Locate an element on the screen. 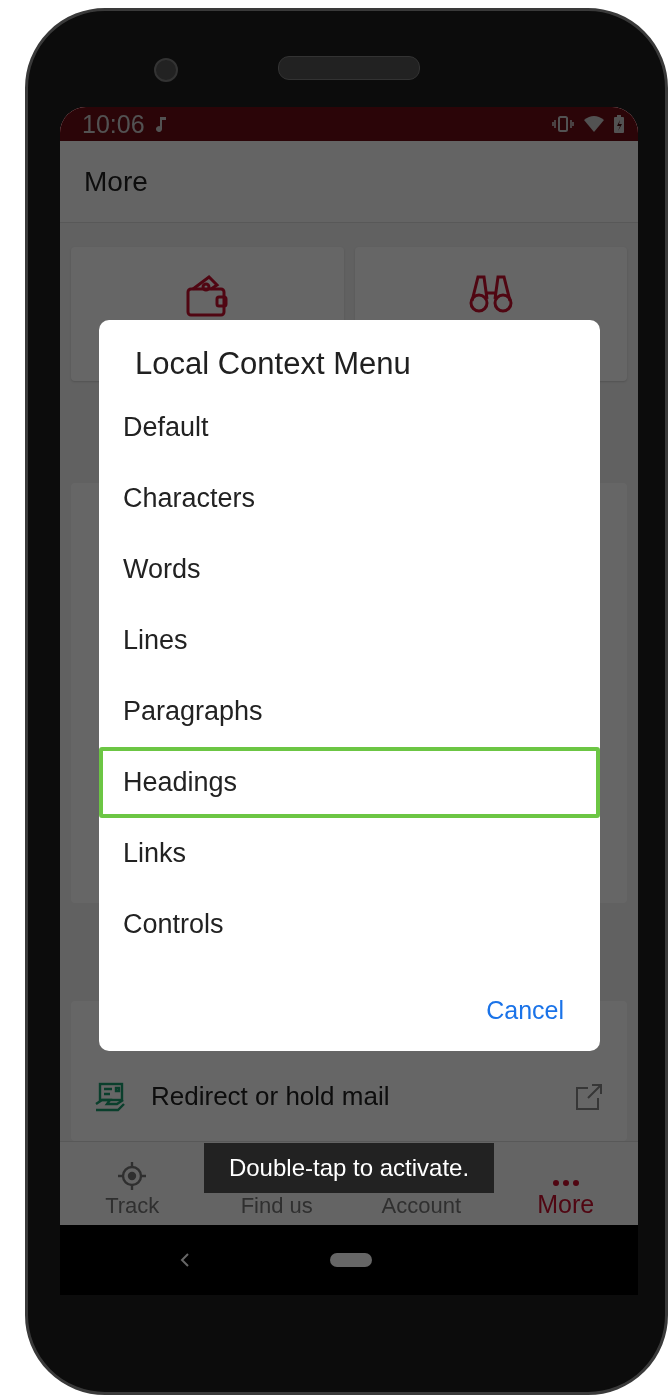  menu-item: Characters is located at coordinates (349, 498).